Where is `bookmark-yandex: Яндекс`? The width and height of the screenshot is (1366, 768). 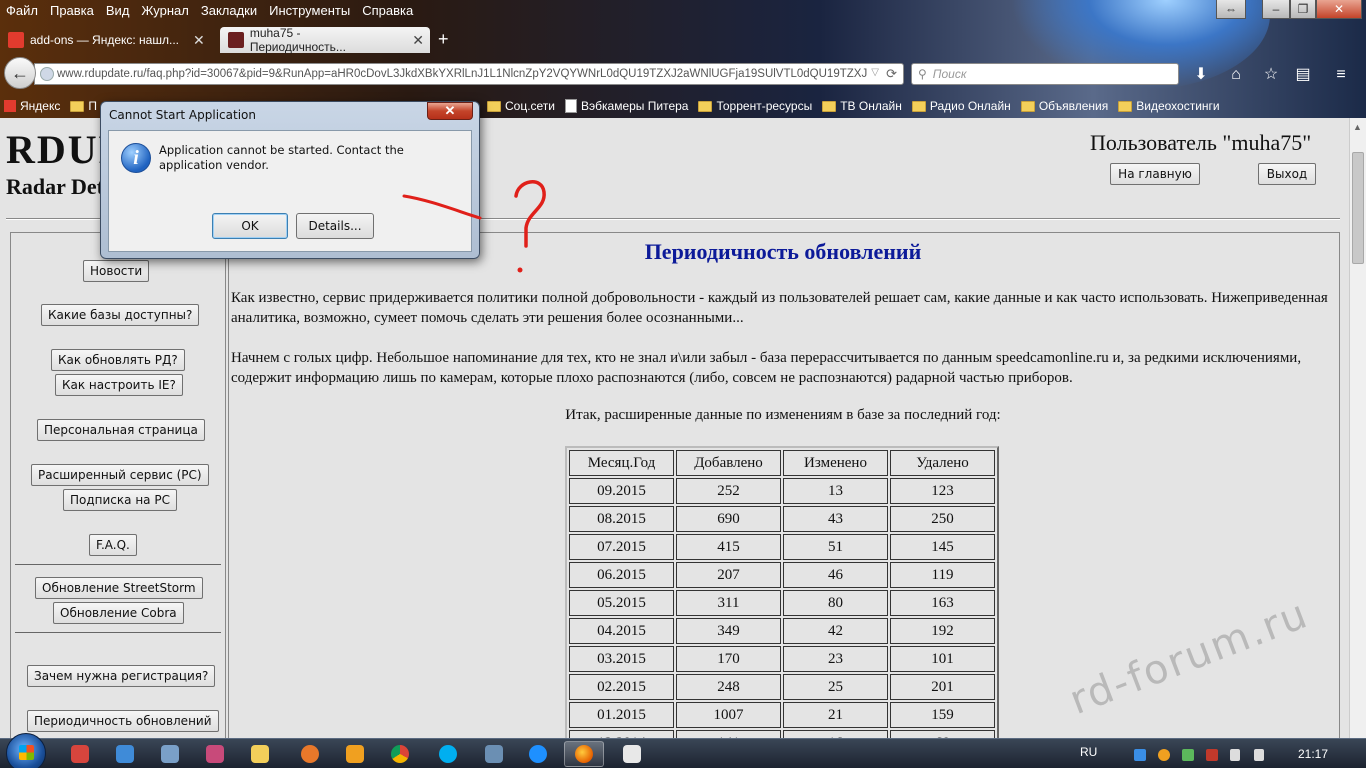 bookmark-yandex: Яндекс is located at coordinates (32, 106).